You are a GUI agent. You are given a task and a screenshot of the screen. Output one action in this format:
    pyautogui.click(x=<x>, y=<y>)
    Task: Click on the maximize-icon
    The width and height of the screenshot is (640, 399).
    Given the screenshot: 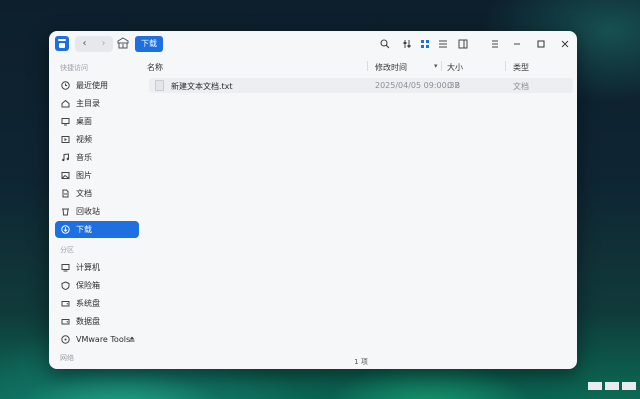 What is the action you would take?
    pyautogui.click(x=541, y=44)
    